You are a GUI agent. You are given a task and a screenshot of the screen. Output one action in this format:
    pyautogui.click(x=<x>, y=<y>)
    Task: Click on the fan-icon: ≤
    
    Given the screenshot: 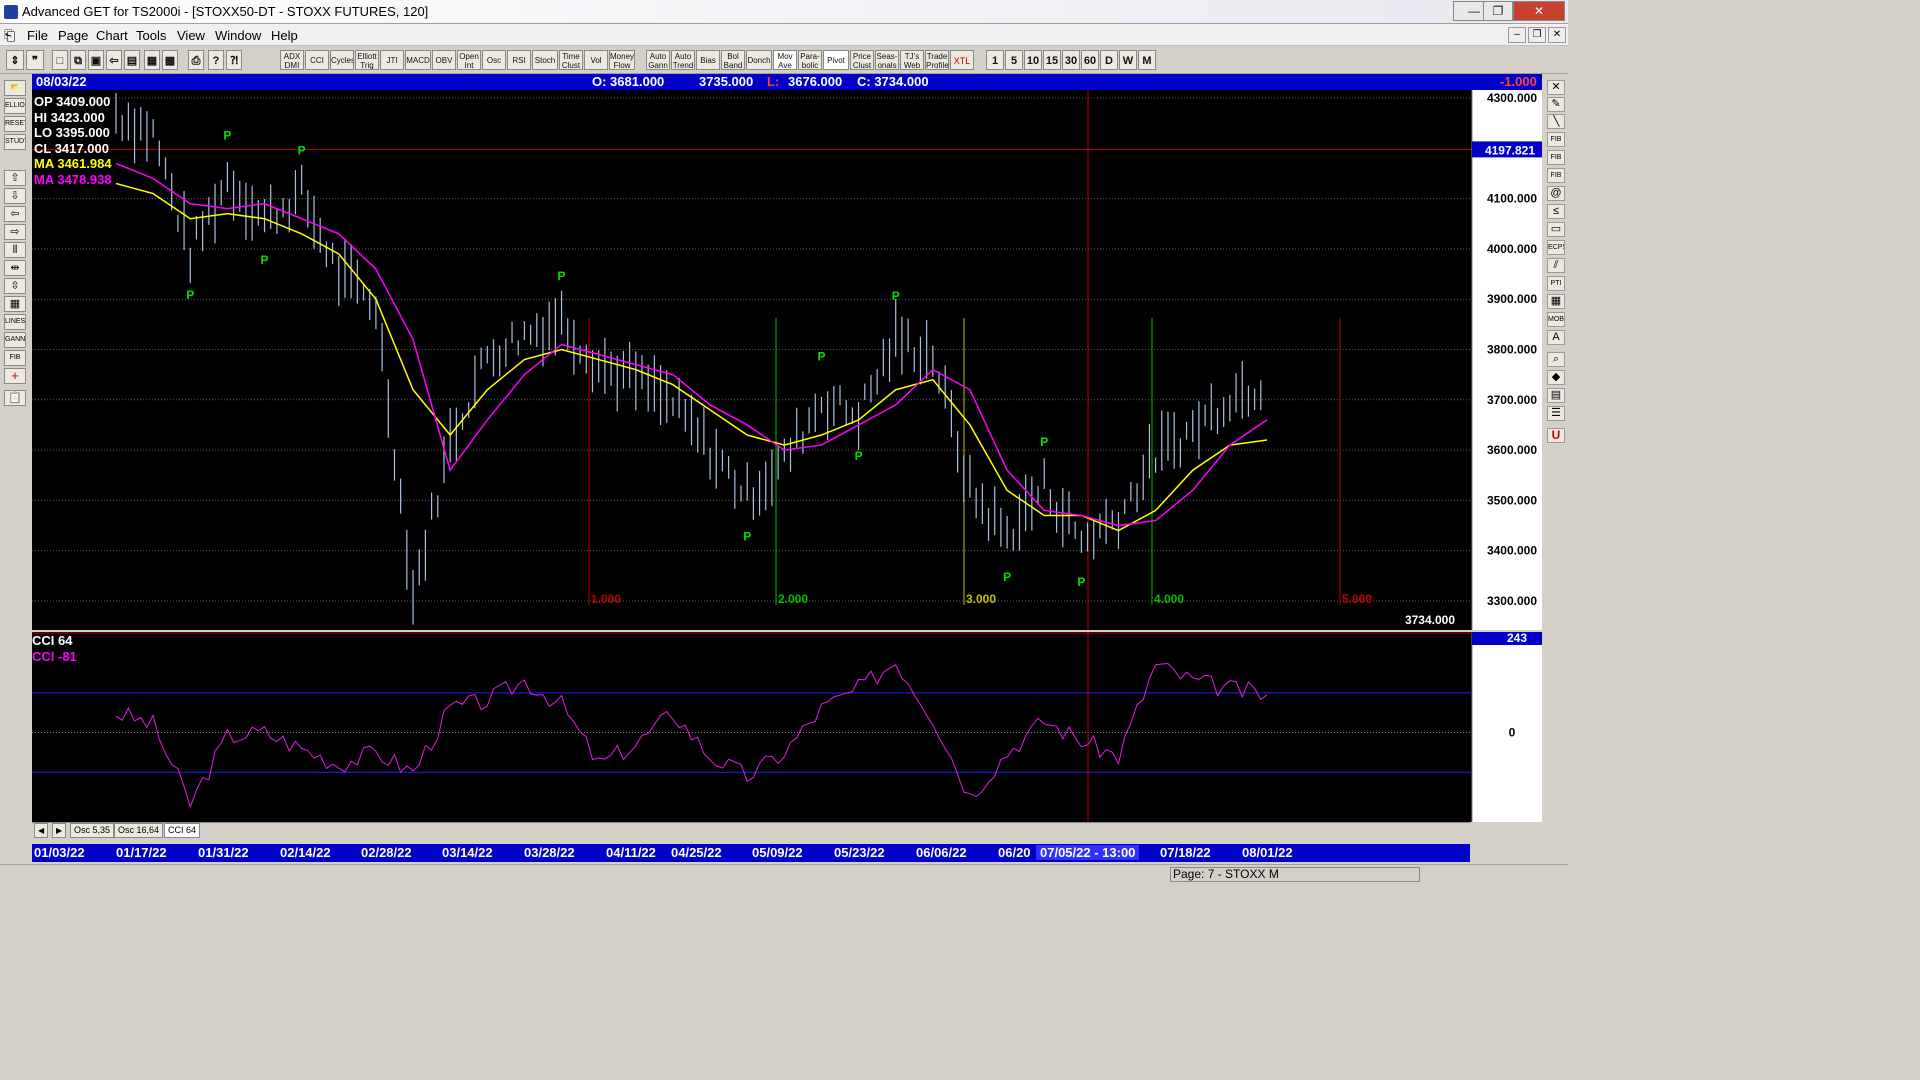 What is the action you would take?
    pyautogui.click(x=1556, y=211)
    